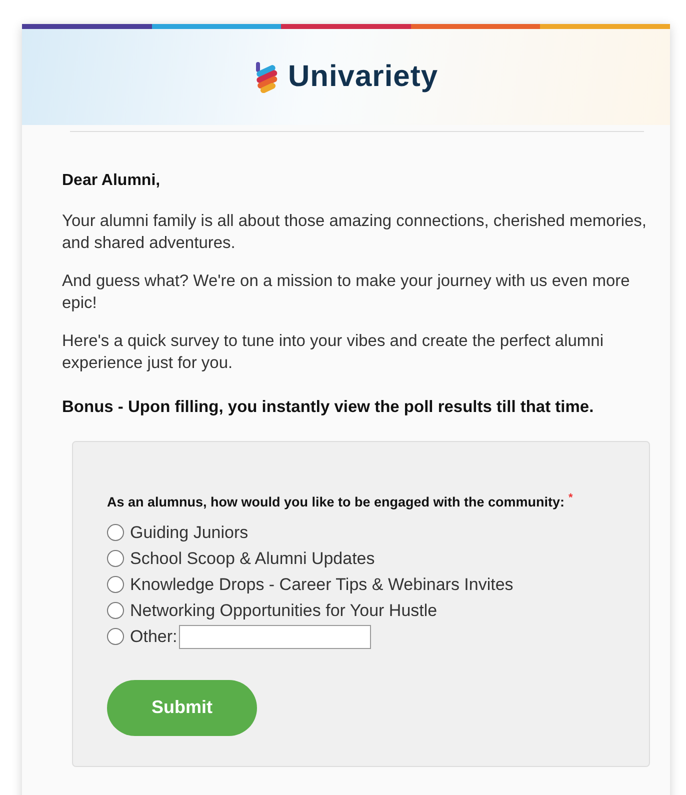 The image size is (686, 795). Describe the element at coordinates (328, 407) in the screenshot. I see `bonus-note: Bonus - Upon filling, you instantly view the poll results till that time.` at that location.